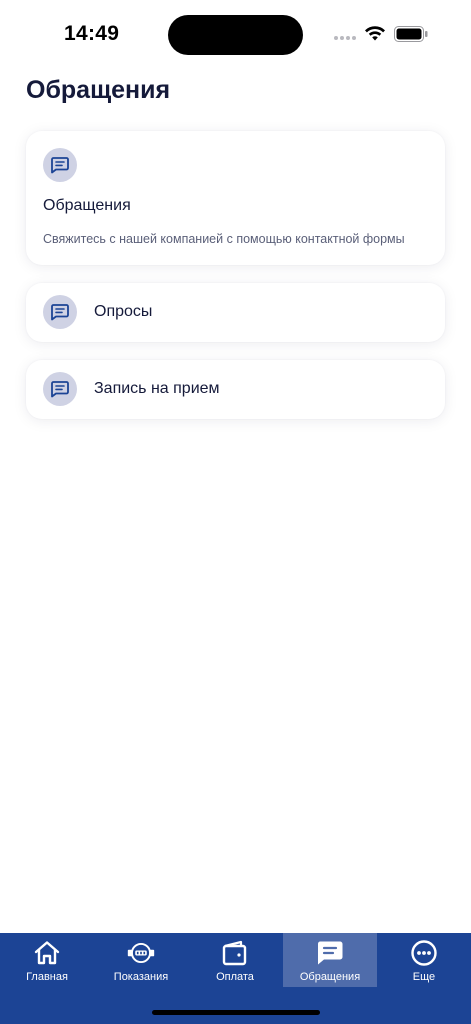 The width and height of the screenshot is (471, 1024). What do you see at coordinates (235, 953) in the screenshot?
I see `wallet-icon` at bounding box center [235, 953].